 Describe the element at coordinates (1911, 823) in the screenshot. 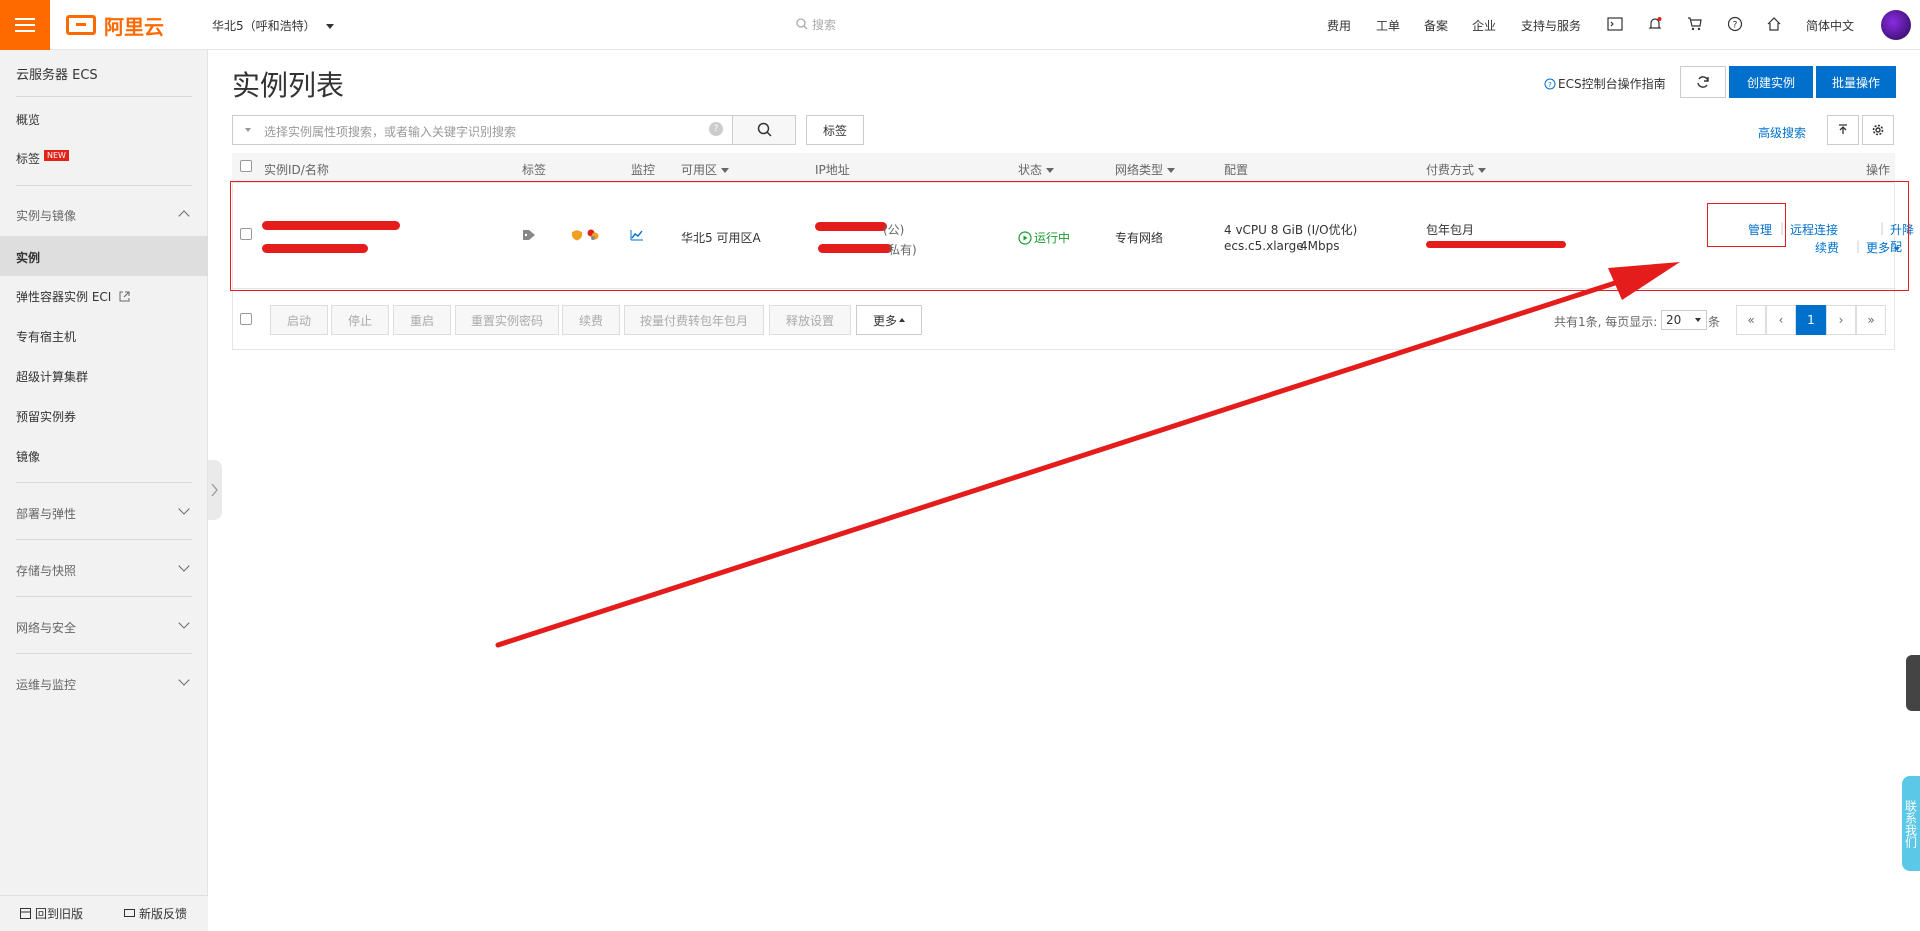

I see `contact-us-button: 联系我们` at that location.